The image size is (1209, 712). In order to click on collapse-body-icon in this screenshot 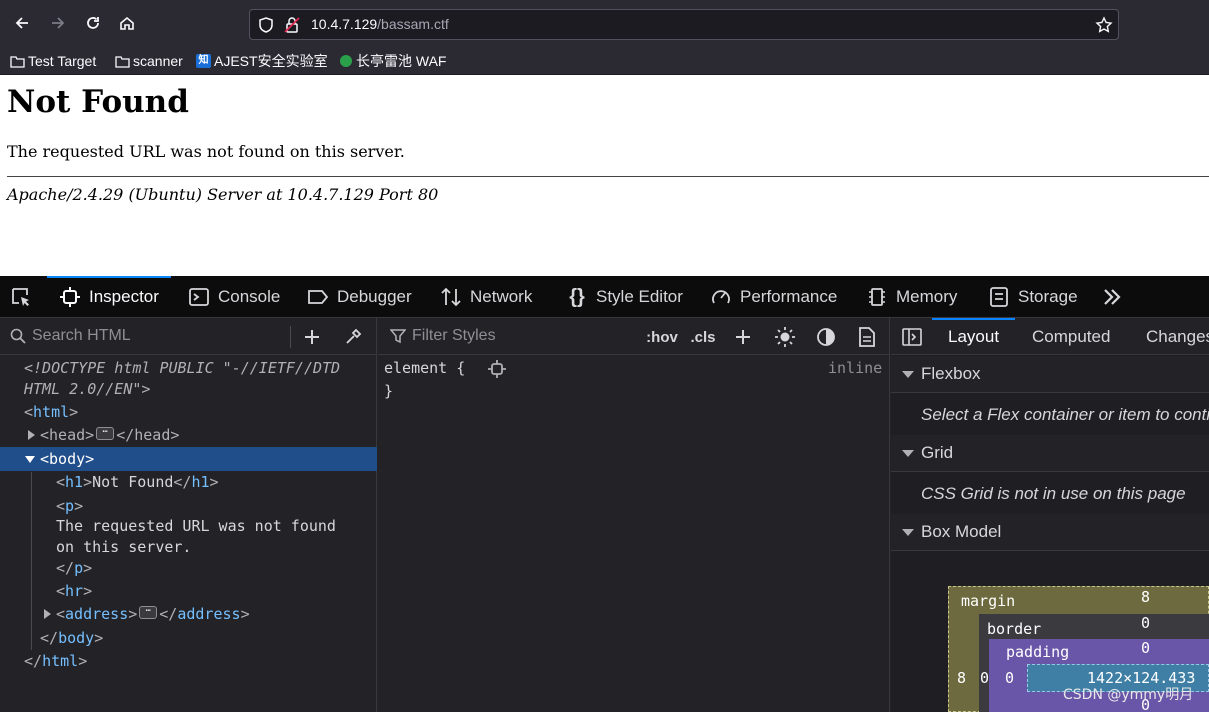, I will do `click(30, 459)`.